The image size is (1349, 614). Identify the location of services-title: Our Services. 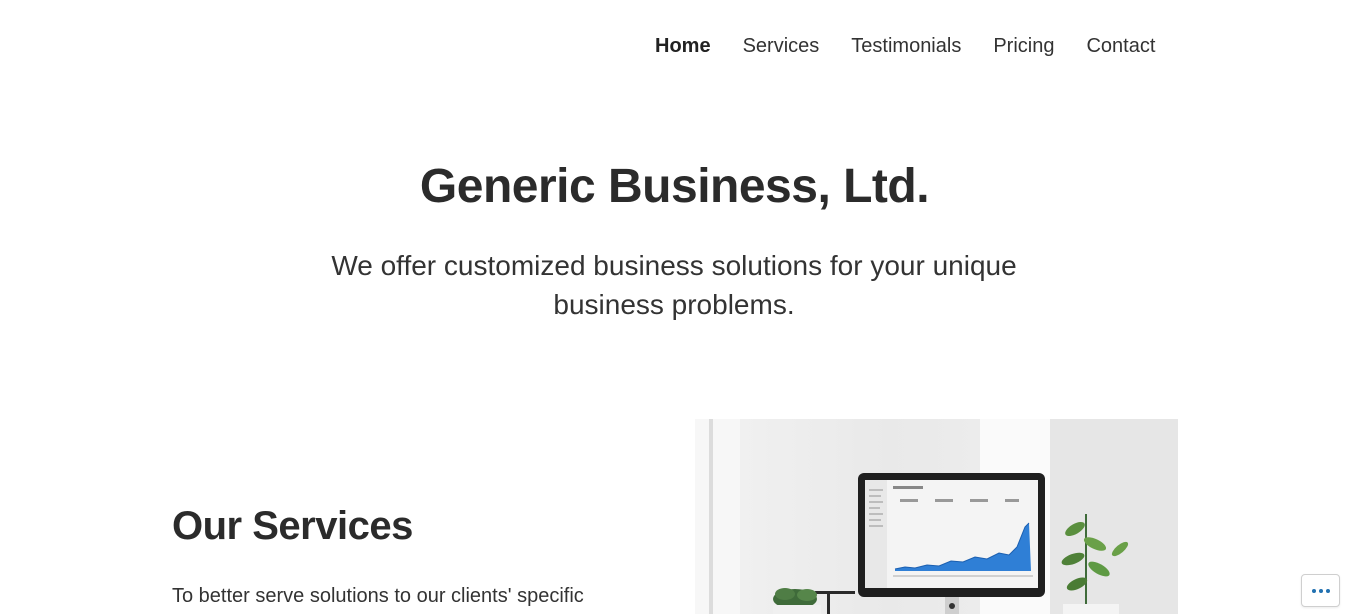
(292, 526).